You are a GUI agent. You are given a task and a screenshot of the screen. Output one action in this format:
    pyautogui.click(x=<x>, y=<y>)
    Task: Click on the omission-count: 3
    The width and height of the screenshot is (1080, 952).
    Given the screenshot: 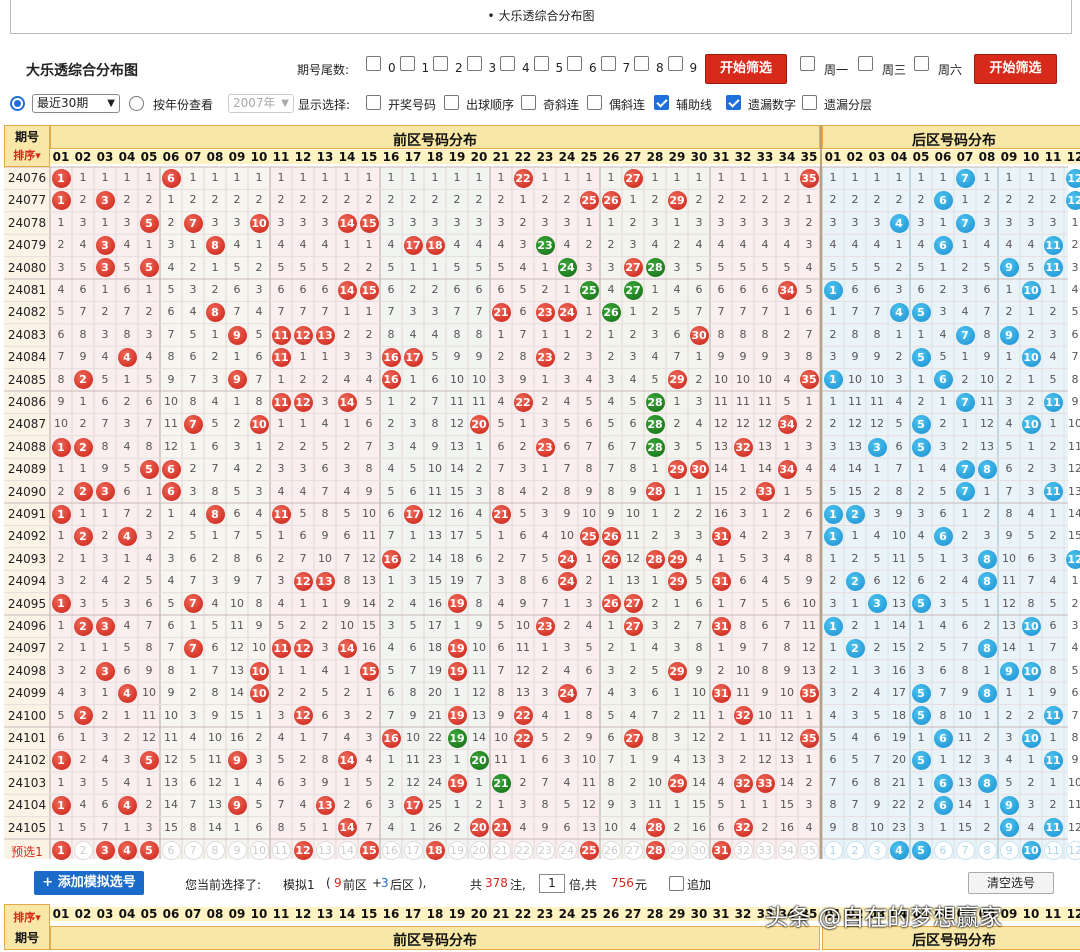 What is the action you would take?
    pyautogui.click(x=943, y=312)
    